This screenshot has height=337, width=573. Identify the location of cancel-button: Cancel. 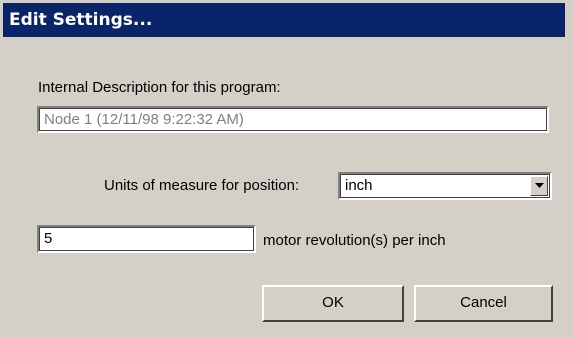
(483, 303).